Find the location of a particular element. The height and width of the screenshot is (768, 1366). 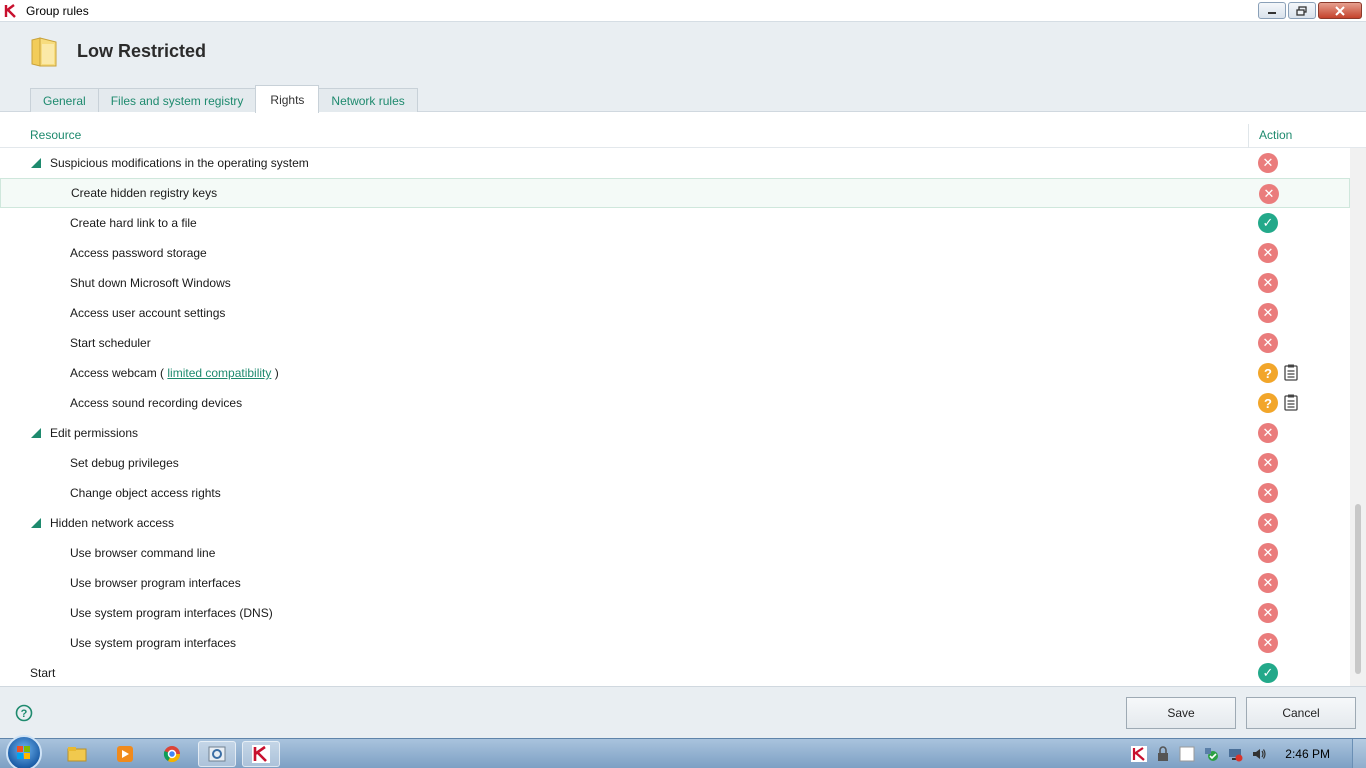

row-label: Edit permissions is located at coordinates (94, 433).